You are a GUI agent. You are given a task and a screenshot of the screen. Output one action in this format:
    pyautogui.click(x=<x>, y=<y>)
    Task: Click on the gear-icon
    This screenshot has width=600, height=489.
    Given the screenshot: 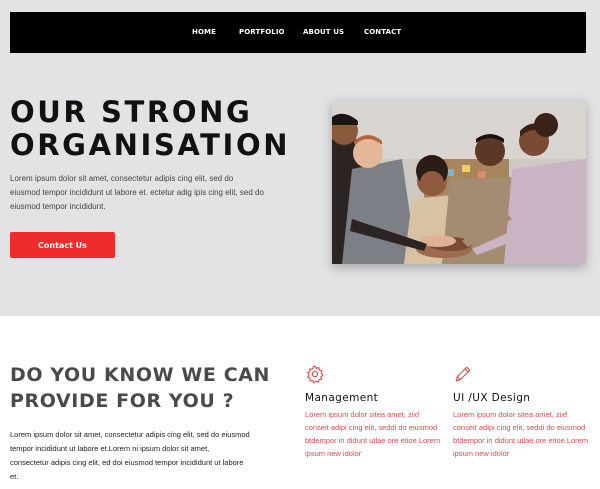 What is the action you would take?
    pyautogui.click(x=315, y=374)
    